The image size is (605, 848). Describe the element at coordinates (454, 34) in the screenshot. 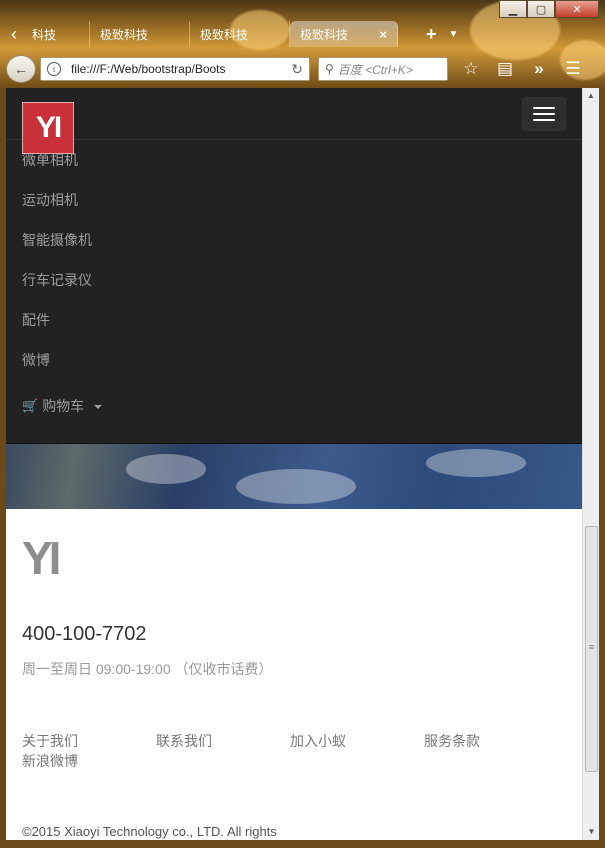

I see `tab-list-dropdown-icon: ▼` at that location.